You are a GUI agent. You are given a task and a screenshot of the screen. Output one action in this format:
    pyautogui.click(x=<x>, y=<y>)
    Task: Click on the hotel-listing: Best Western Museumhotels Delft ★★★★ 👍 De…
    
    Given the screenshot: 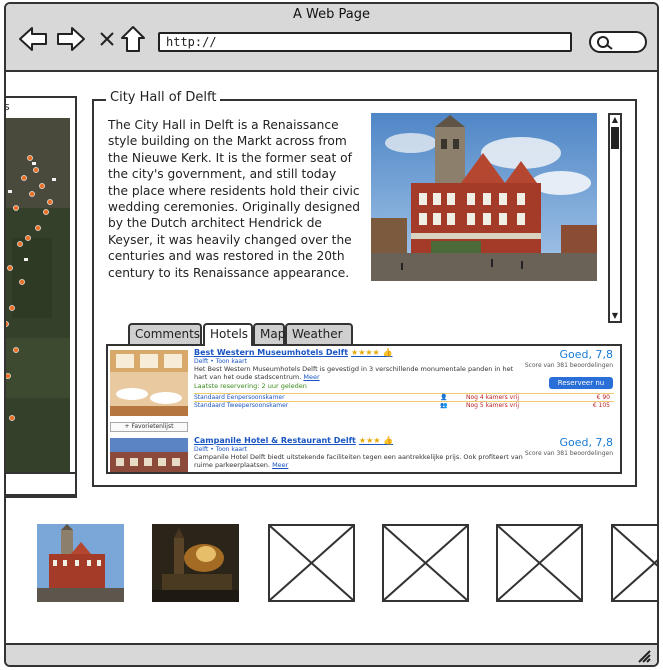 What is the action you would take?
    pyautogui.click(x=362, y=390)
    